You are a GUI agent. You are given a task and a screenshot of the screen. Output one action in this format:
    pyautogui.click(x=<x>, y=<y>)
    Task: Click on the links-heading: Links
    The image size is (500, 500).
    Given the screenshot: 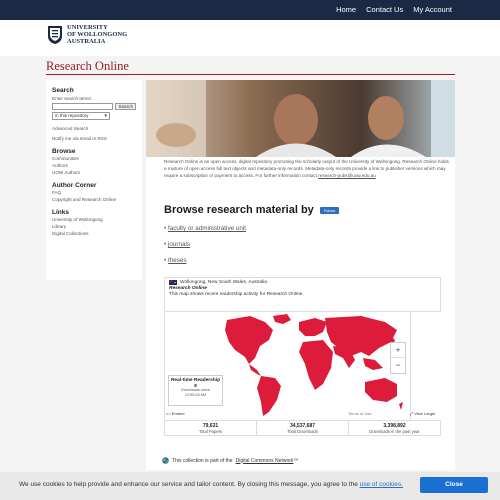 What is the action you would take?
    pyautogui.click(x=60, y=212)
    